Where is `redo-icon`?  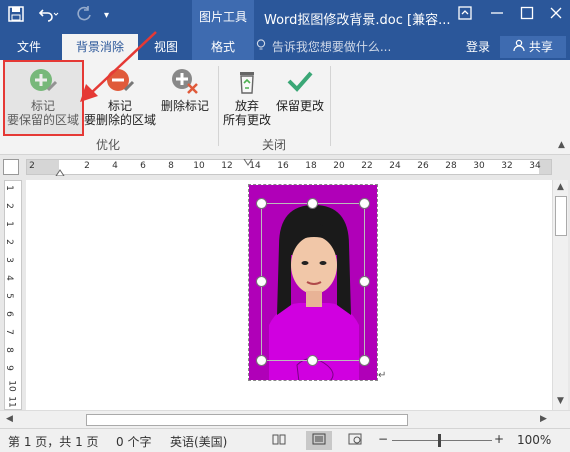 redo-icon is located at coordinates (84, 16).